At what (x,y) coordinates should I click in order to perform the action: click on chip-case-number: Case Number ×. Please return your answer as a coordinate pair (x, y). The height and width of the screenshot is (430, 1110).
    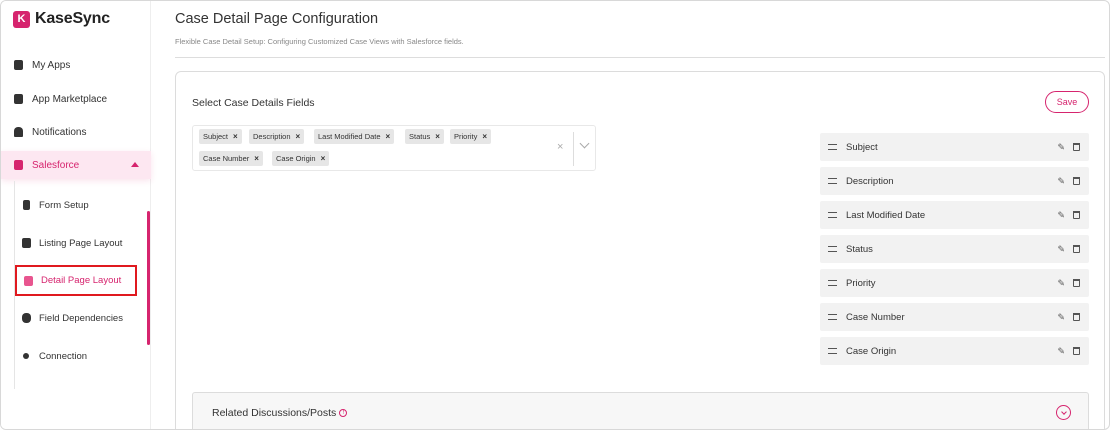
    Looking at the image, I should click on (231, 158).